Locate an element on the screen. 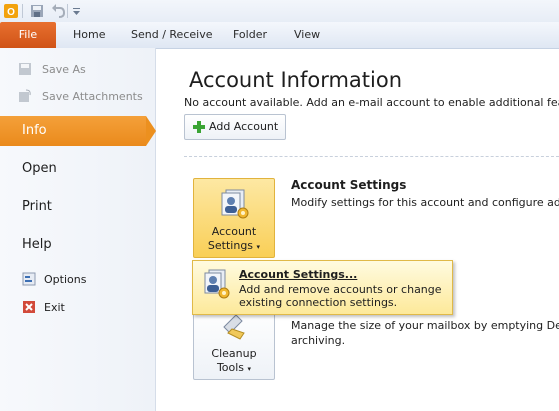 The height and width of the screenshot is (411, 559). tools-label: Tools ▾ is located at coordinates (234, 367).